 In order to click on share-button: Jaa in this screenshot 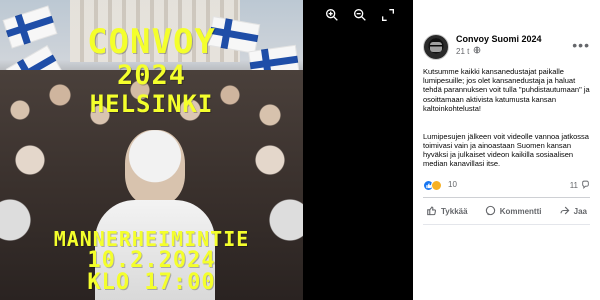, I will do `click(573, 211)`.